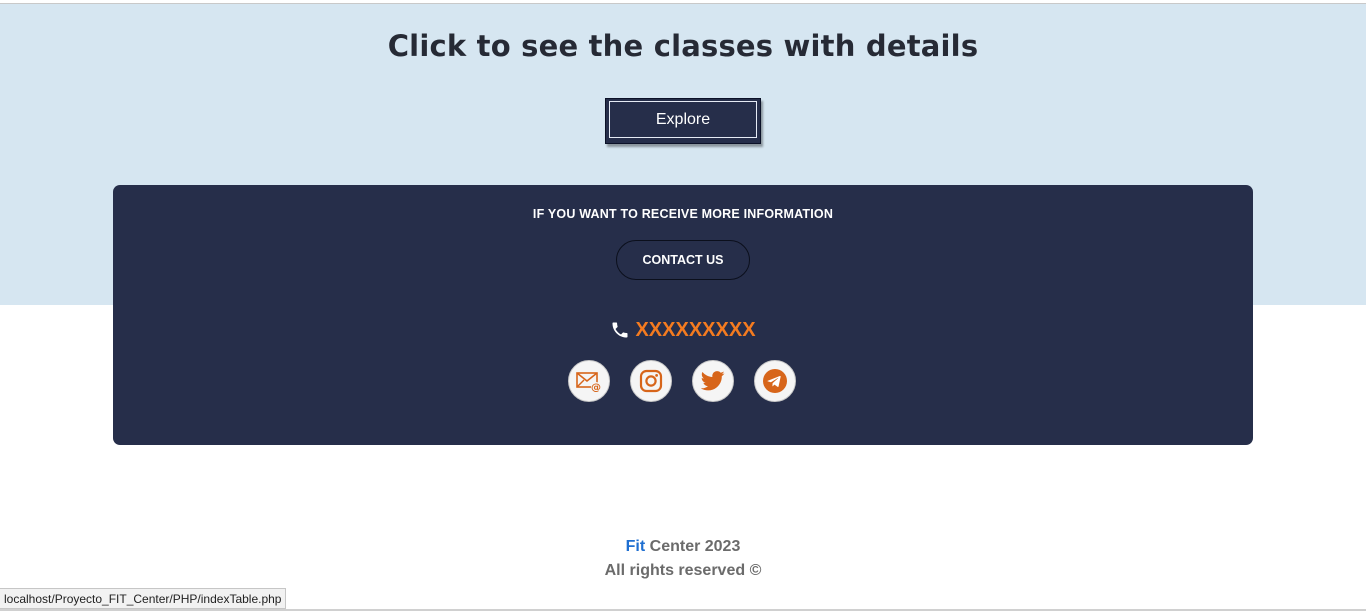 This screenshot has width=1366, height=611. I want to click on footer-rights: All rights reserved ©, so click(683, 570).